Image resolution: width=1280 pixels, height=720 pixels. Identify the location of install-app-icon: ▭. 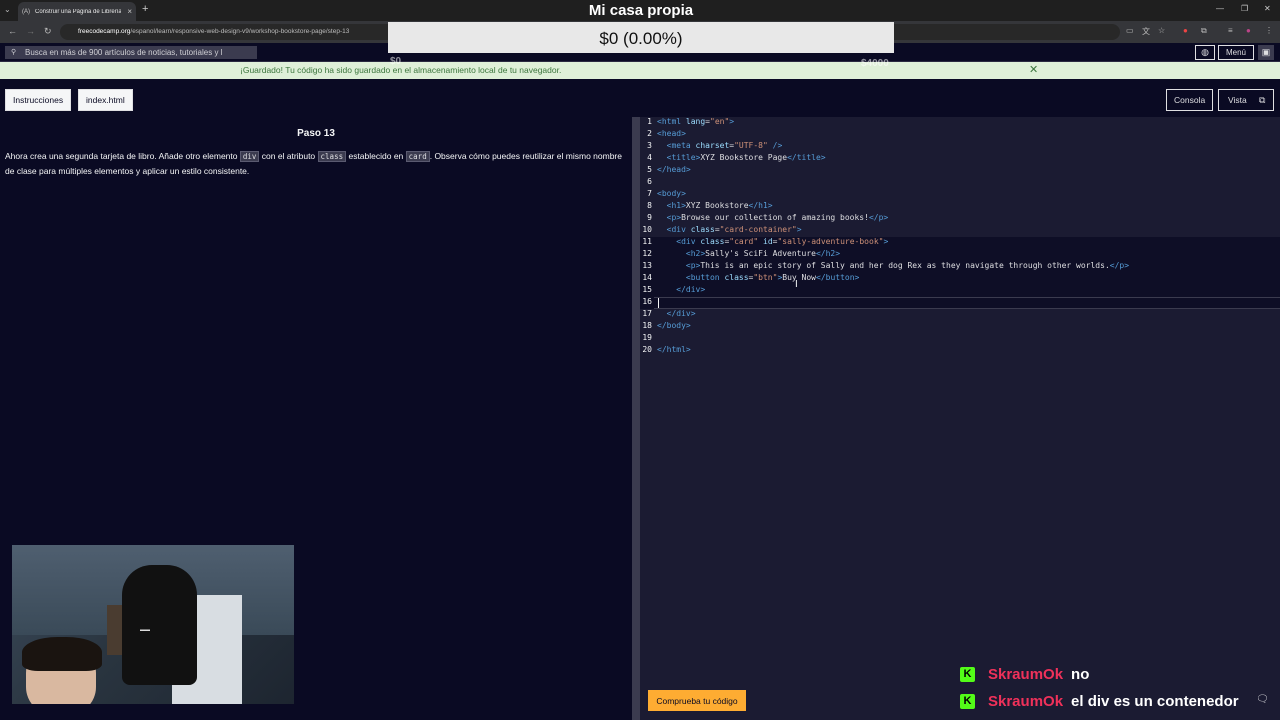
(1130, 30).